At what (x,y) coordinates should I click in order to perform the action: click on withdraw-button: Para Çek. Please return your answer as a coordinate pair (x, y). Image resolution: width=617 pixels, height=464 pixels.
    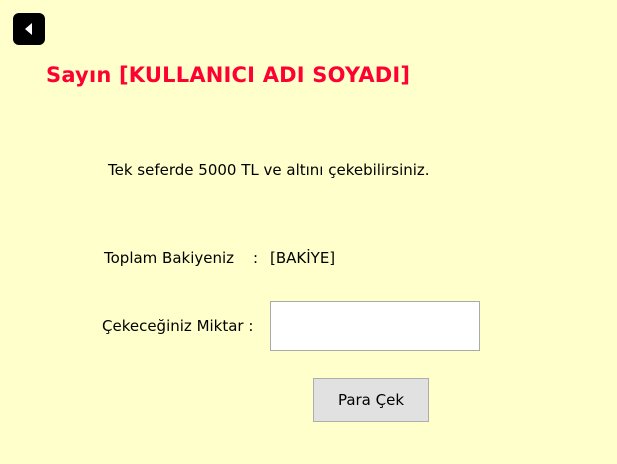
    Looking at the image, I should click on (371, 400).